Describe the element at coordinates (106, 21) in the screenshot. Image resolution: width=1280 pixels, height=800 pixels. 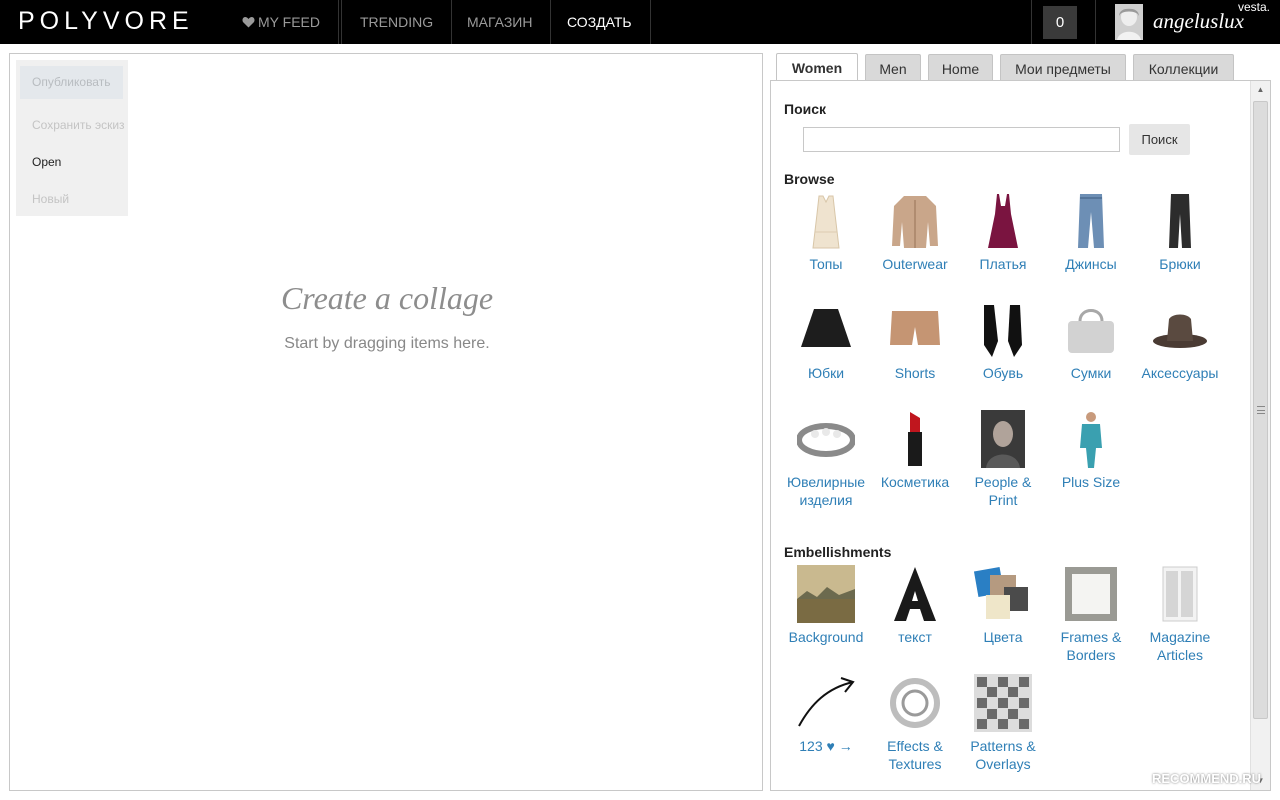
I see `polyvore-logo: POLYVORE` at that location.